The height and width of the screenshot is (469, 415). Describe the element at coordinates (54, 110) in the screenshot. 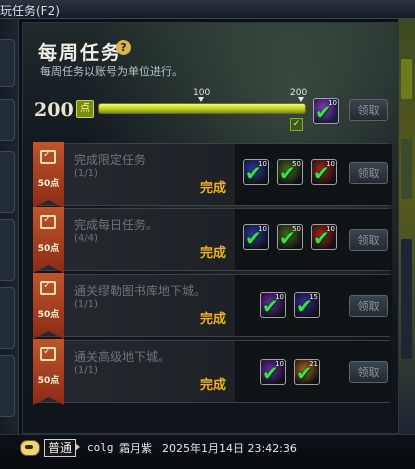

I see `total-points: 200` at that location.